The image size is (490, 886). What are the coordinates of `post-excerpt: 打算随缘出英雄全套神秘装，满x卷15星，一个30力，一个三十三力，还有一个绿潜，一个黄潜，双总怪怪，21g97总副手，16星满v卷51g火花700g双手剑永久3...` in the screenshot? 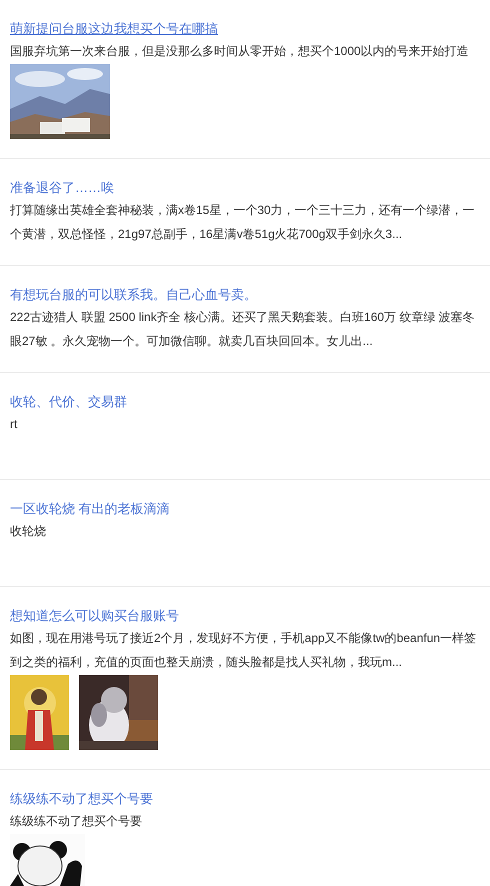 It's located at (243, 222).